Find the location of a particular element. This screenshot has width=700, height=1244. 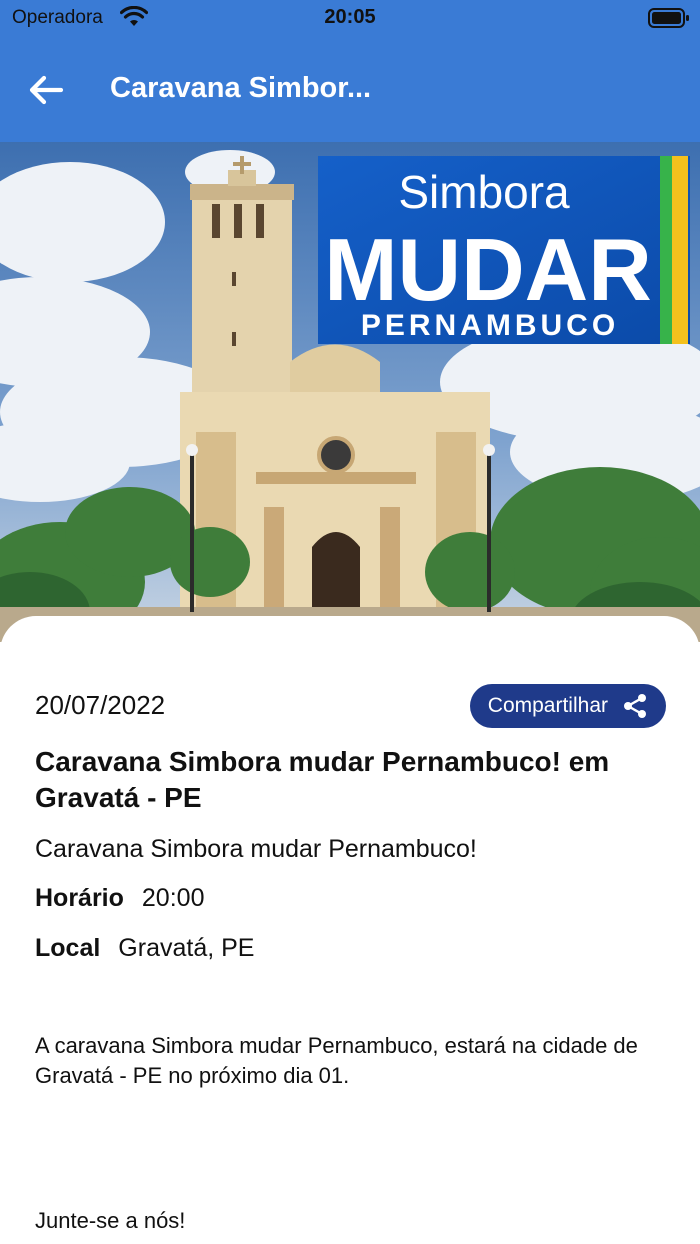

status-bar: Operadora 20:05 is located at coordinates (350, 19).